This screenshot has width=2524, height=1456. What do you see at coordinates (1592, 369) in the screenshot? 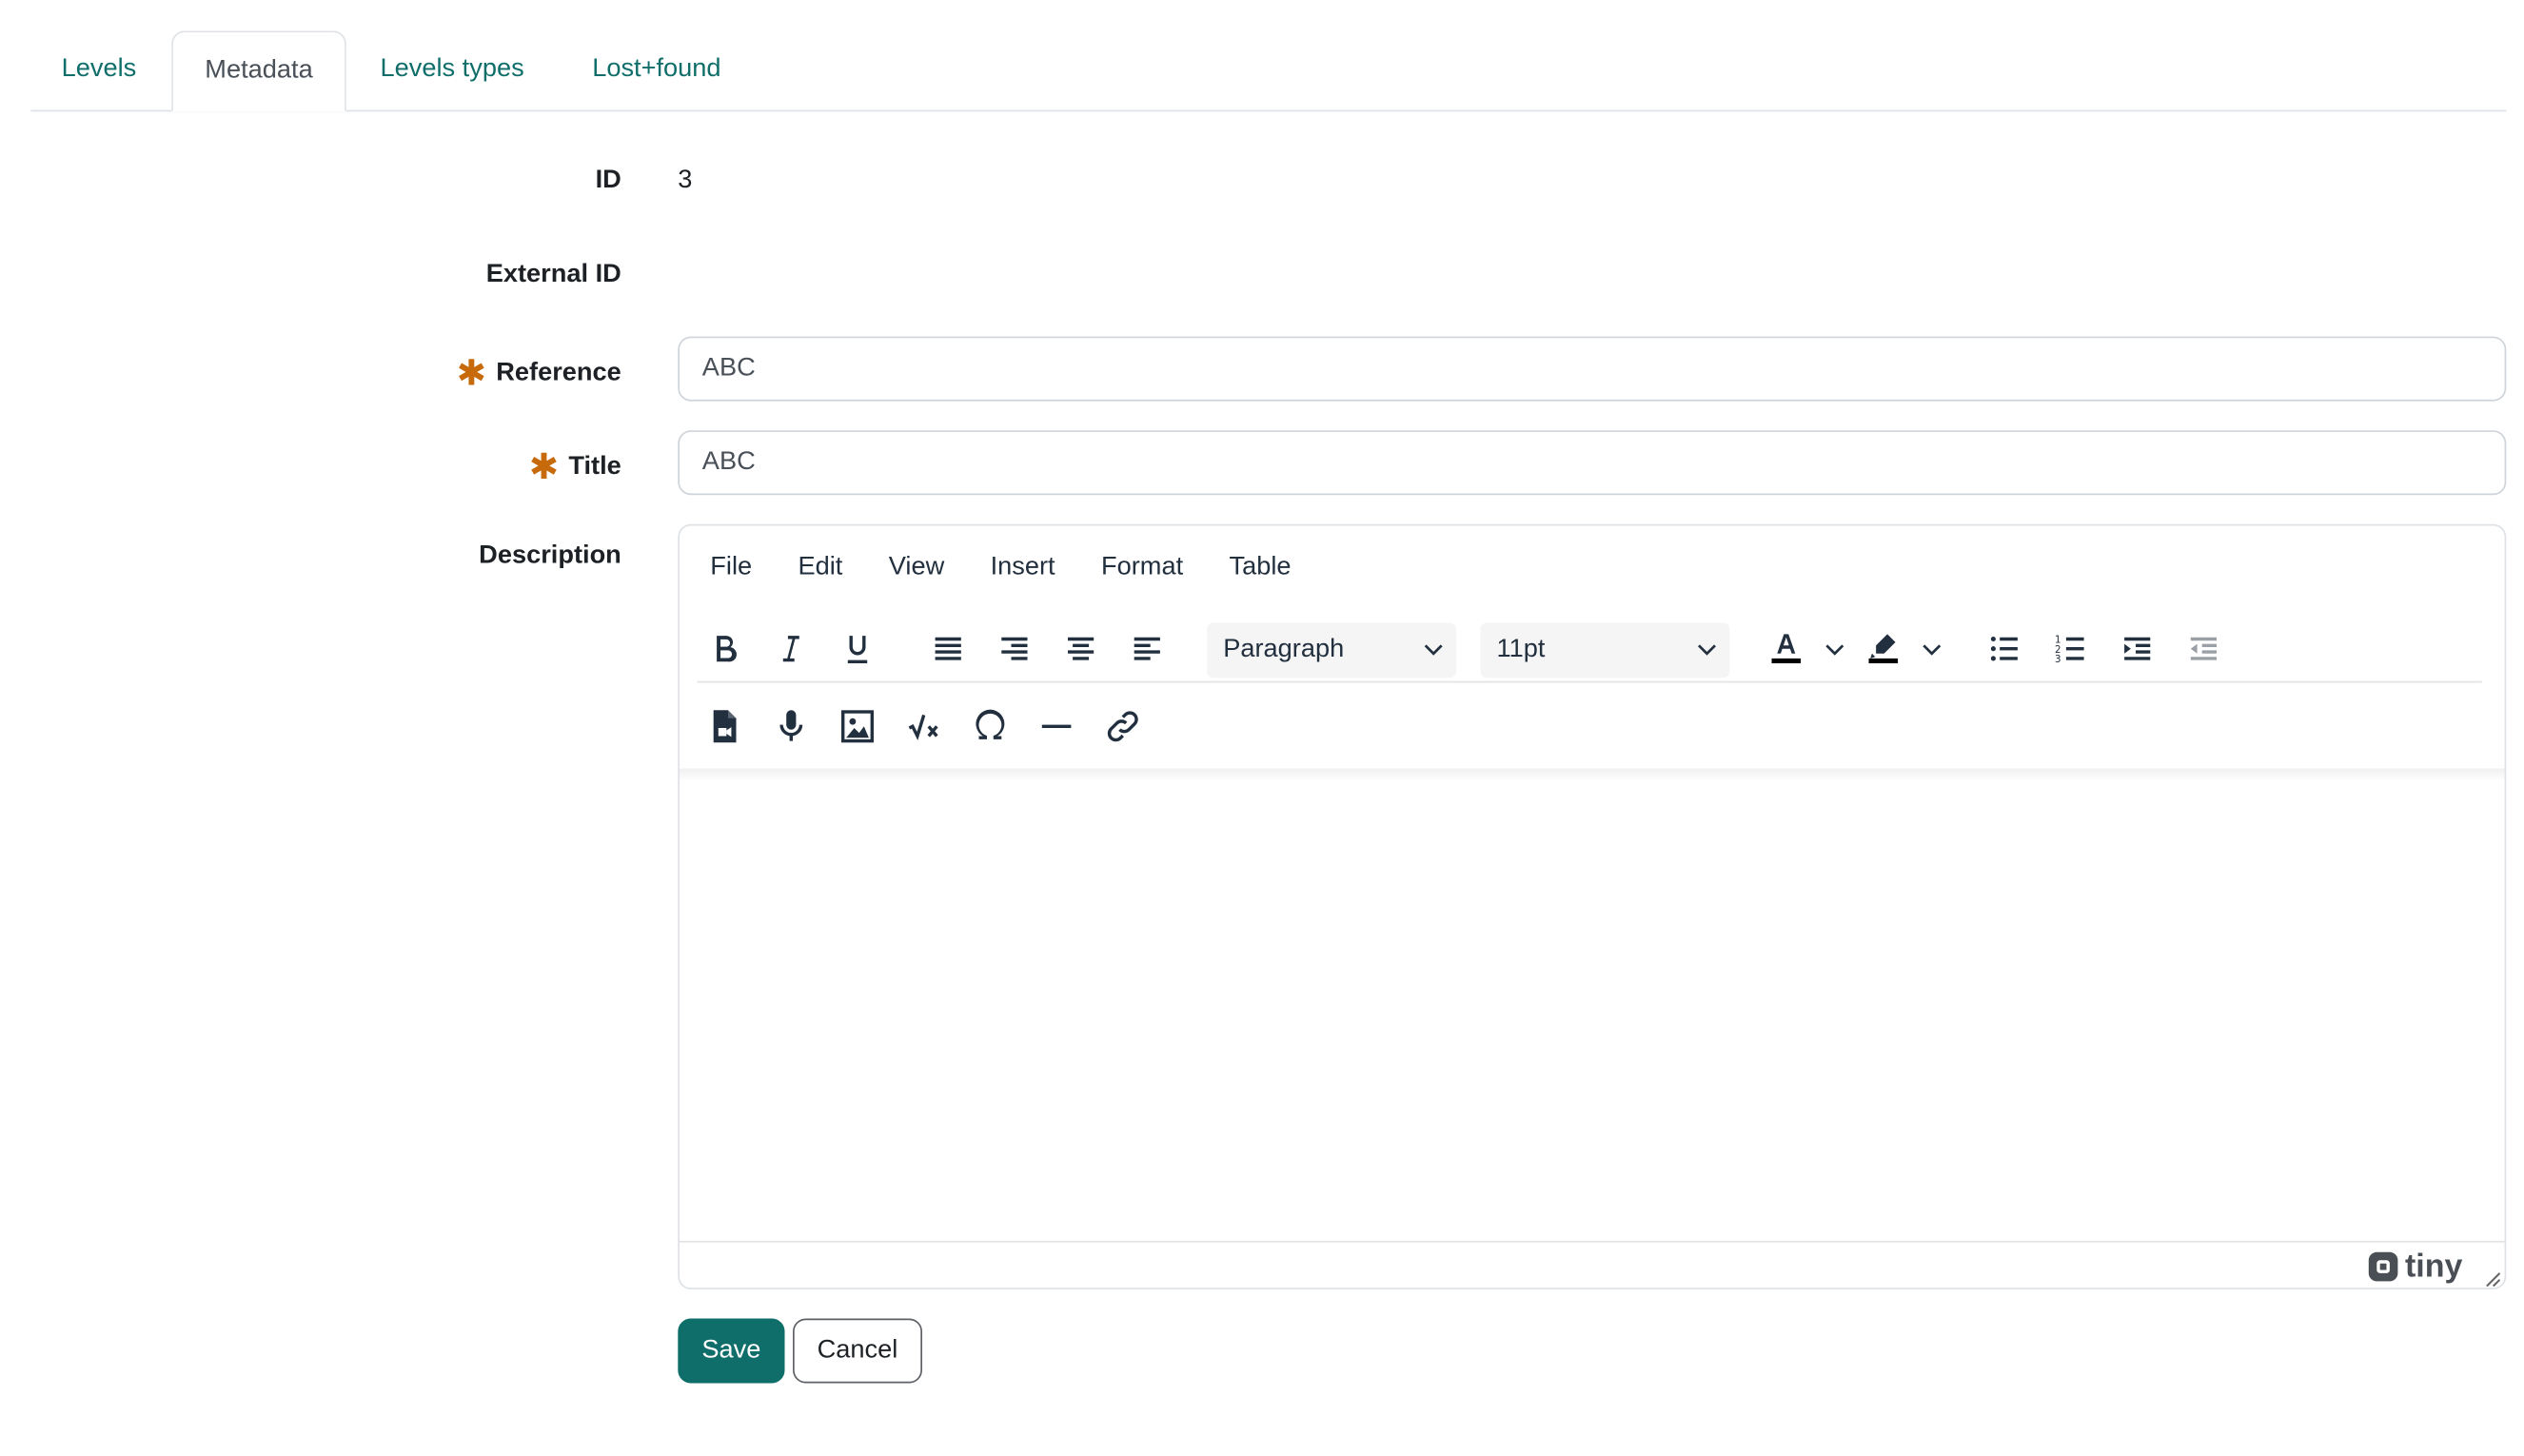
I see `reference-input` at bounding box center [1592, 369].